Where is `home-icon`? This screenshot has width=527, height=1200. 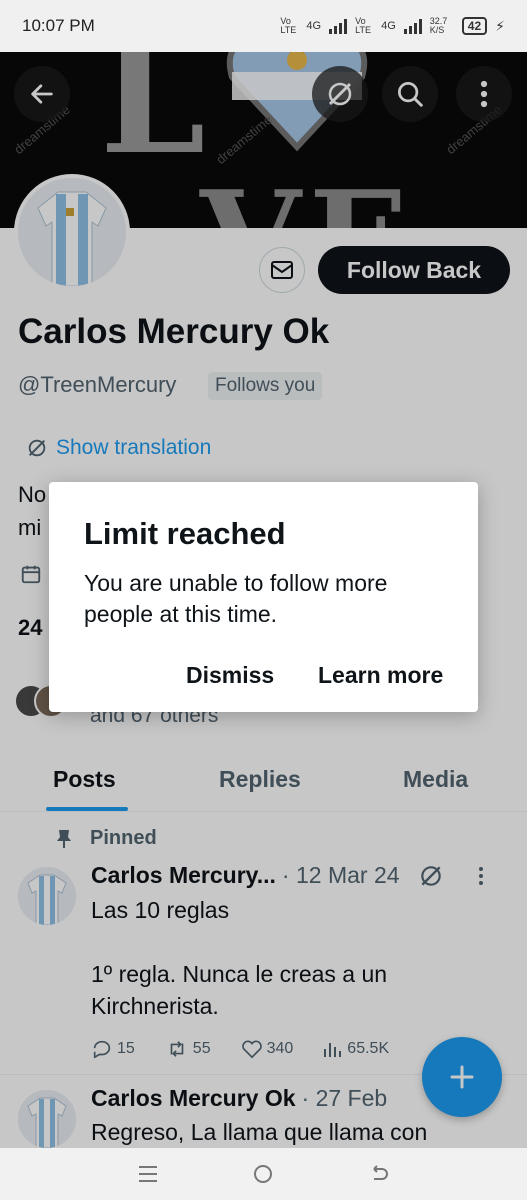 home-icon is located at coordinates (263, 1174).